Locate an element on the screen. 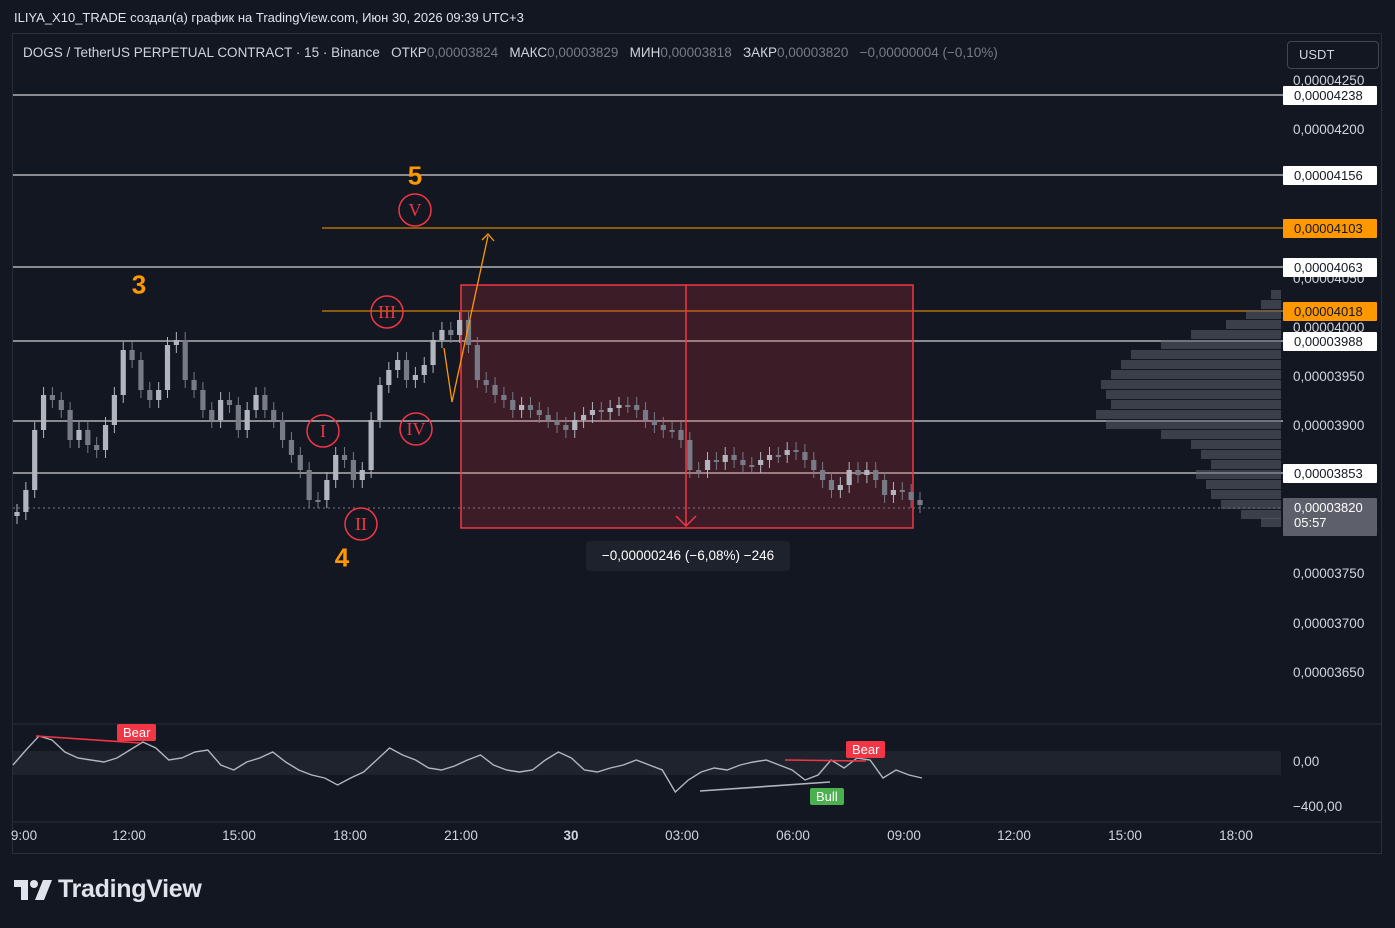  price-tick: 0,00003900 is located at coordinates (1329, 425).